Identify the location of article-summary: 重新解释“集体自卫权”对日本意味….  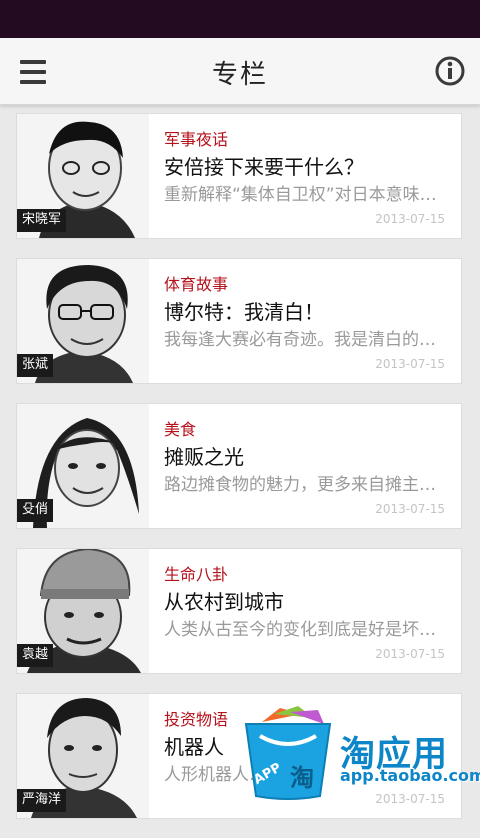
(300, 195).